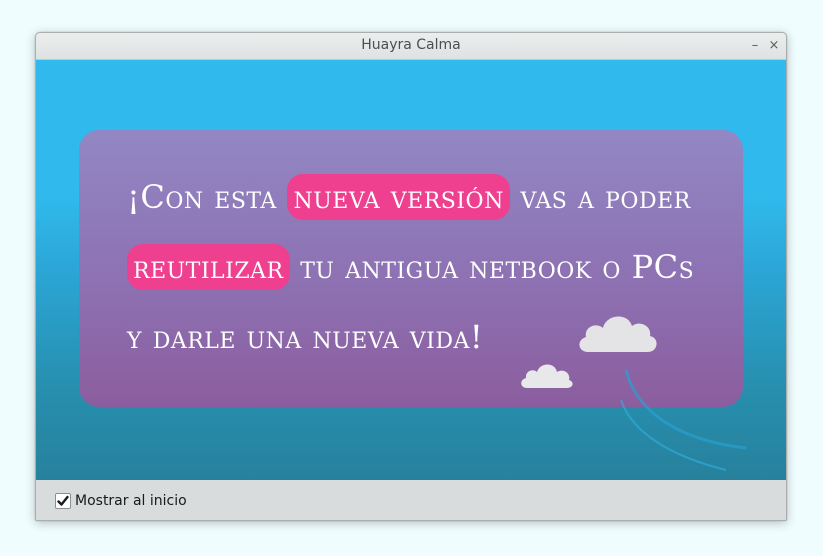 This screenshot has height=556, width=823. What do you see at coordinates (605, 197) in the screenshot?
I see `message-text: vas a poder` at bounding box center [605, 197].